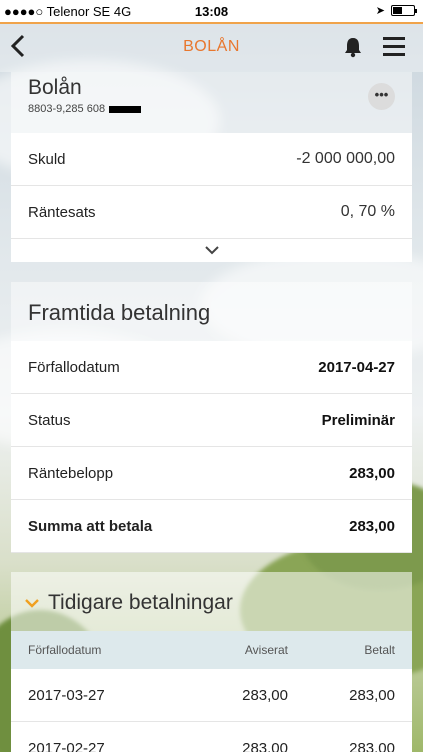 This screenshot has height=752, width=423. Describe the element at coordinates (367, 211) in the screenshot. I see `interest-rate-value: 0, 70 %` at that location.